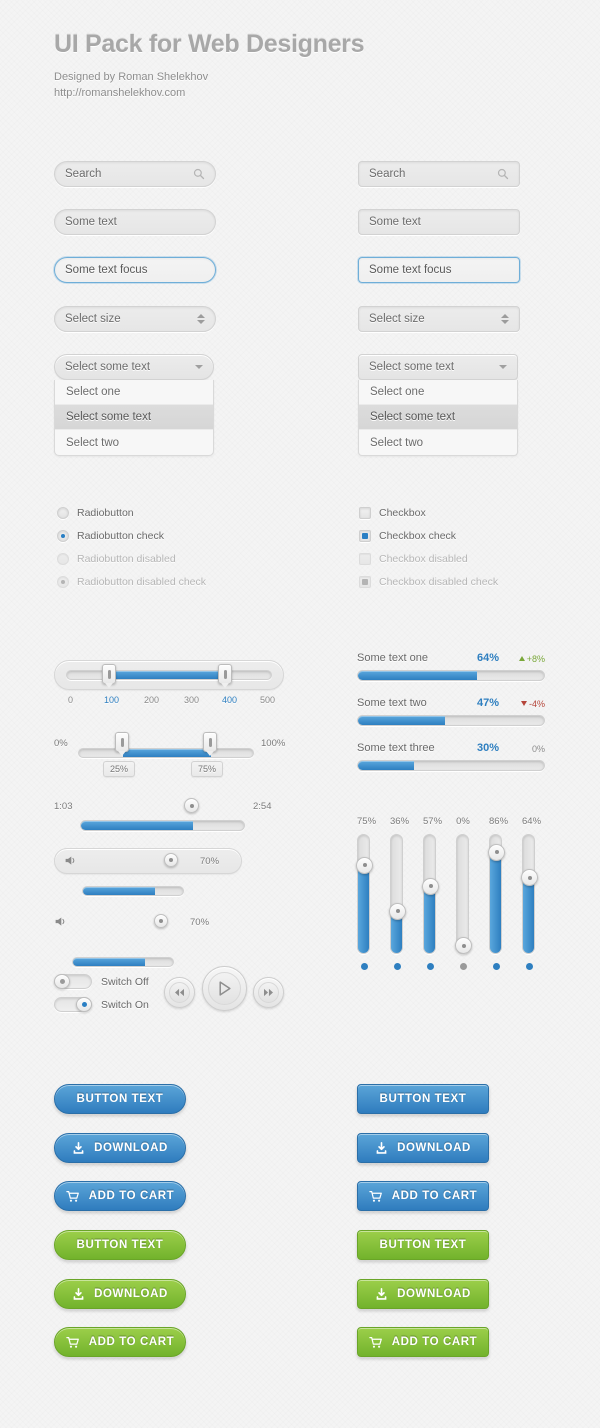 The width and height of the screenshot is (600, 1428). What do you see at coordinates (179, 992) in the screenshot?
I see `rewind-button` at bounding box center [179, 992].